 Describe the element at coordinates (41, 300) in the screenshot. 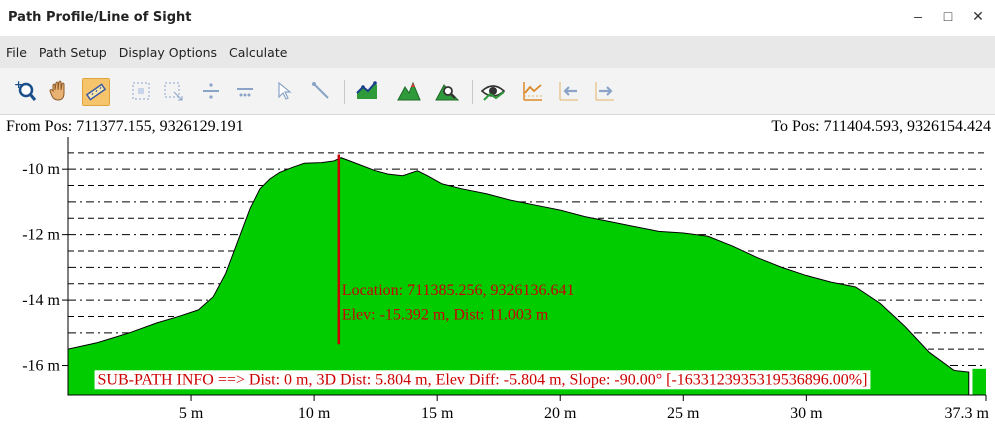

I see `y-tick-label: -14 m` at that location.